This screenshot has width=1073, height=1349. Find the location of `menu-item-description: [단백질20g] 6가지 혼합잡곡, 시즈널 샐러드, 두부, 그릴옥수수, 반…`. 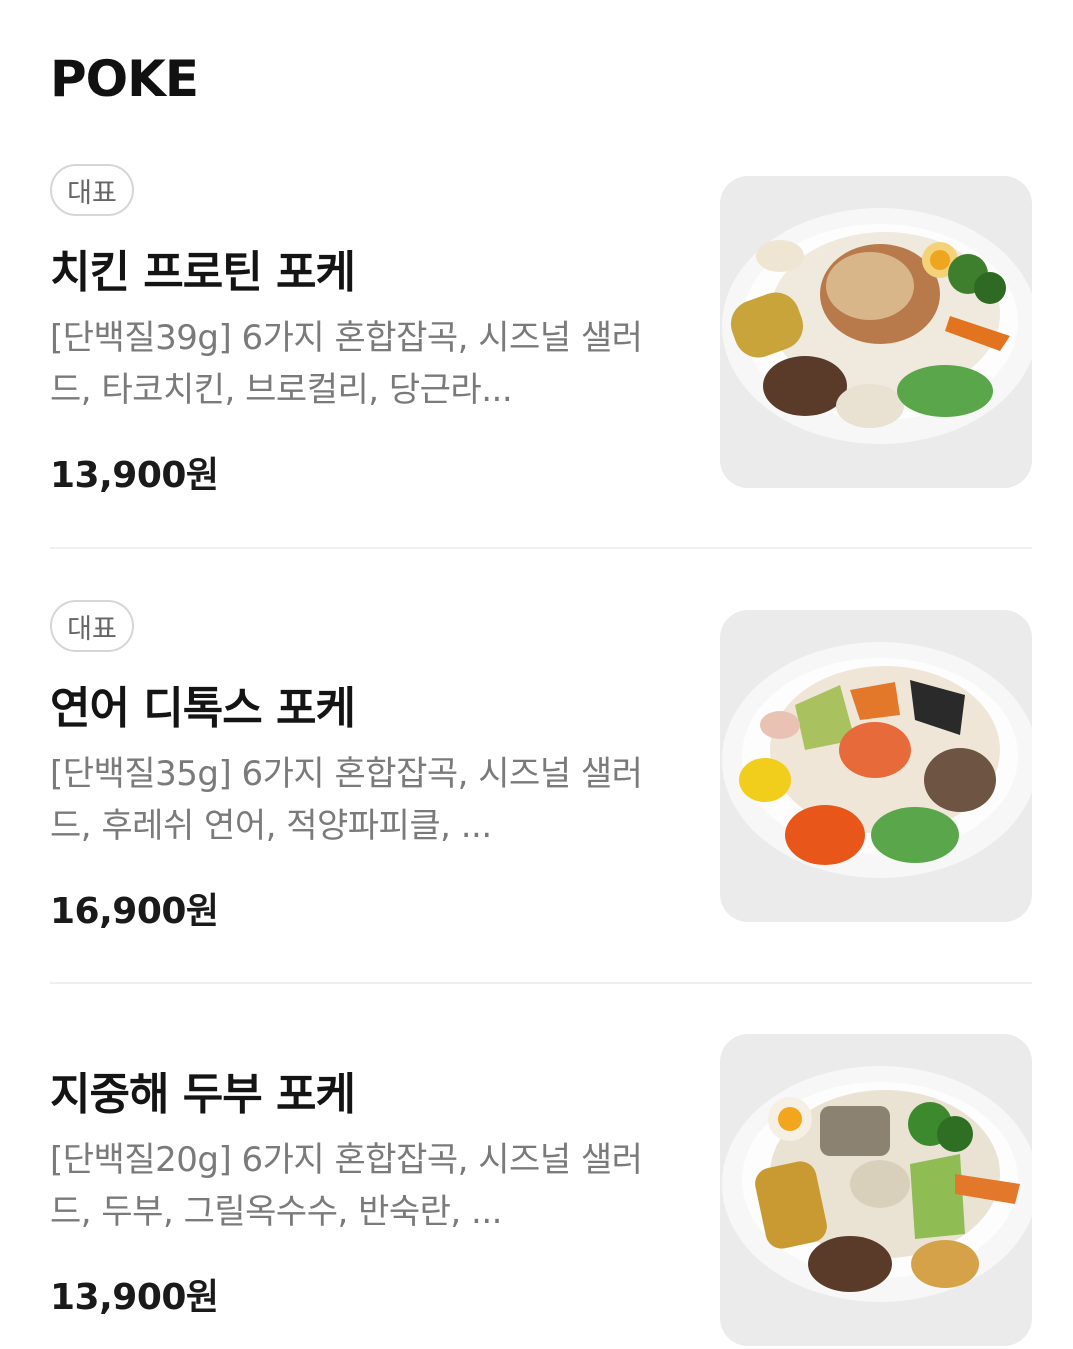

menu-item-description: [단백질20g] 6가지 혼합잡곡, 시즈널 샐러드, 두부, 그릴옥수수, 반… is located at coordinates (346, 1186).